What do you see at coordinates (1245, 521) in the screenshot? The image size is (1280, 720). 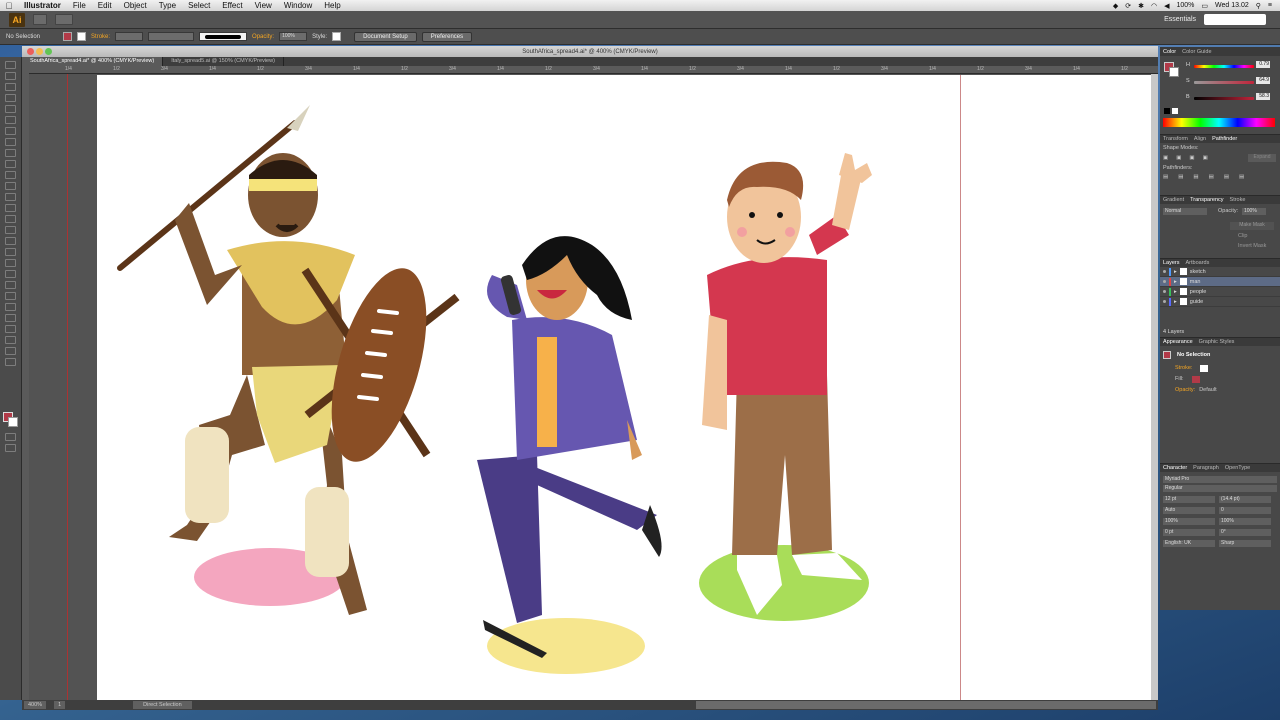 I see `horizontal-scale-field: 100%` at bounding box center [1245, 521].